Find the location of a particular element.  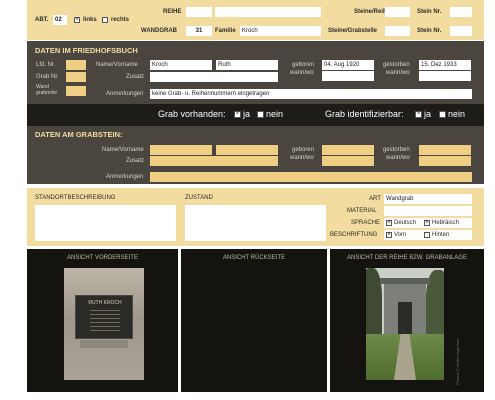

steine-grabstelle-label: Steine/Grabstelle is located at coordinates (353, 31).